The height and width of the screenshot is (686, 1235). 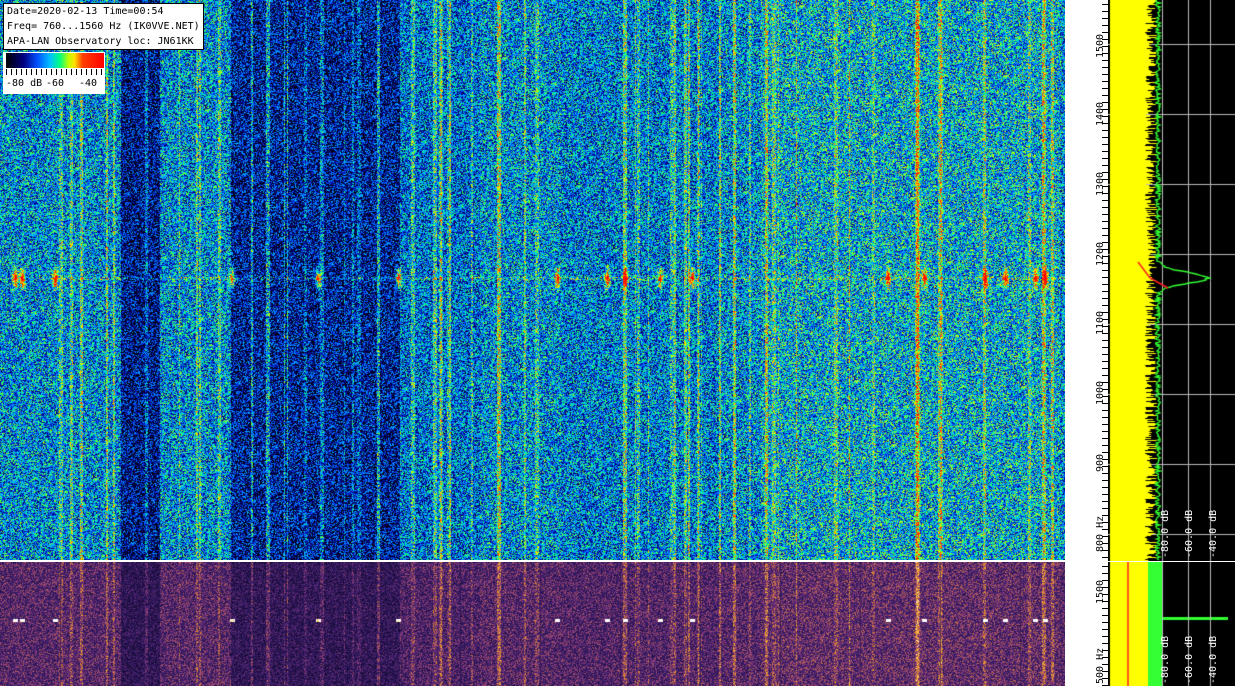 What do you see at coordinates (1189, 659) in the screenshot?
I see `spectrum-bottom-db-label-mid: -60.0 dB` at bounding box center [1189, 659].